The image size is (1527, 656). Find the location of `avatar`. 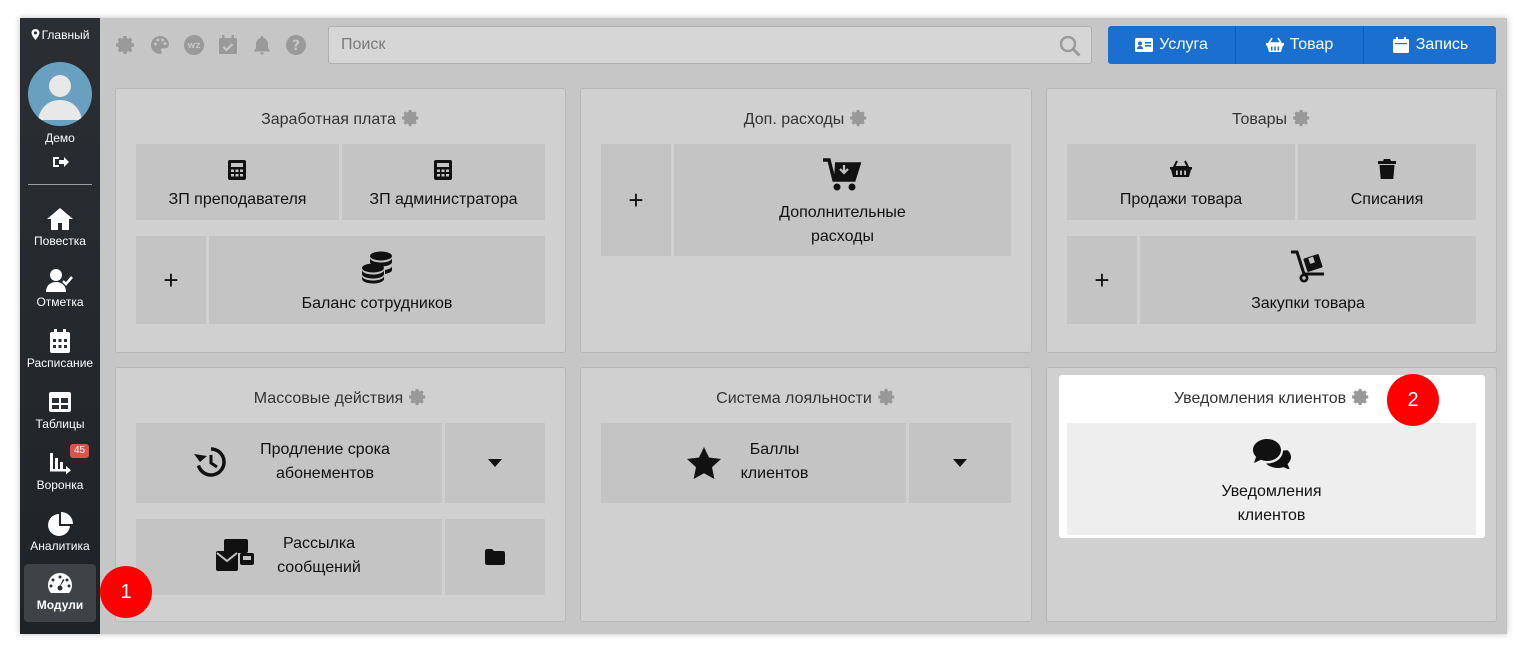

avatar is located at coordinates (60, 94).